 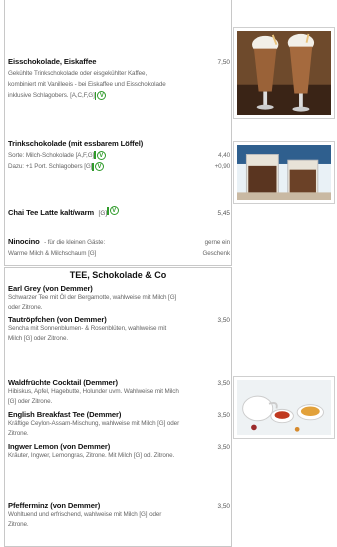 What do you see at coordinates (30, 401) in the screenshot?
I see `item-desc-line: [G] oder Zitrone.` at bounding box center [30, 401].